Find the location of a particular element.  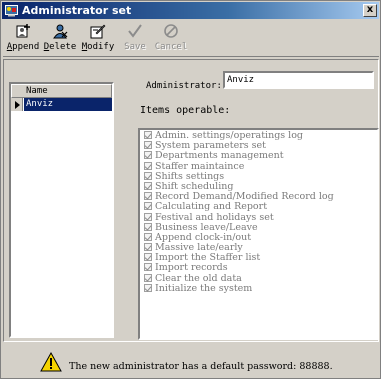

list-item: Anviz is located at coordinates (61, 104).